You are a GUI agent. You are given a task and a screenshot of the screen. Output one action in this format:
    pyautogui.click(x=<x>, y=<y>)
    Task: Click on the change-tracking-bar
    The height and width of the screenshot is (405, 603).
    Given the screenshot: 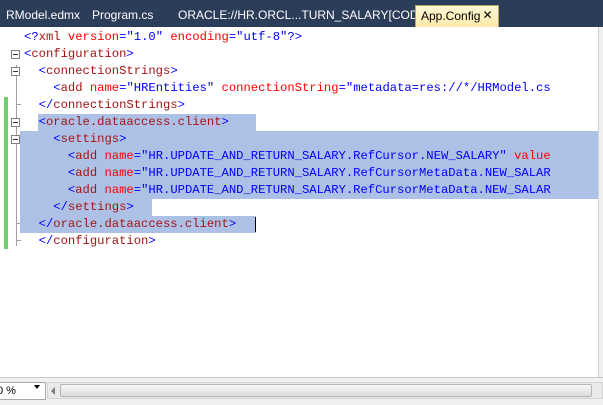 What is the action you would take?
    pyautogui.click(x=6, y=173)
    